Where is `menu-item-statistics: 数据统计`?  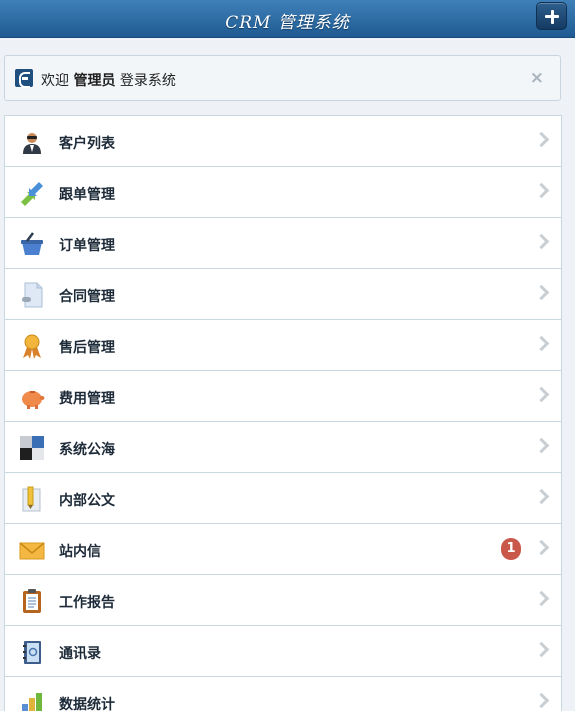
menu-item-statistics: 数据统计 is located at coordinates (283, 694).